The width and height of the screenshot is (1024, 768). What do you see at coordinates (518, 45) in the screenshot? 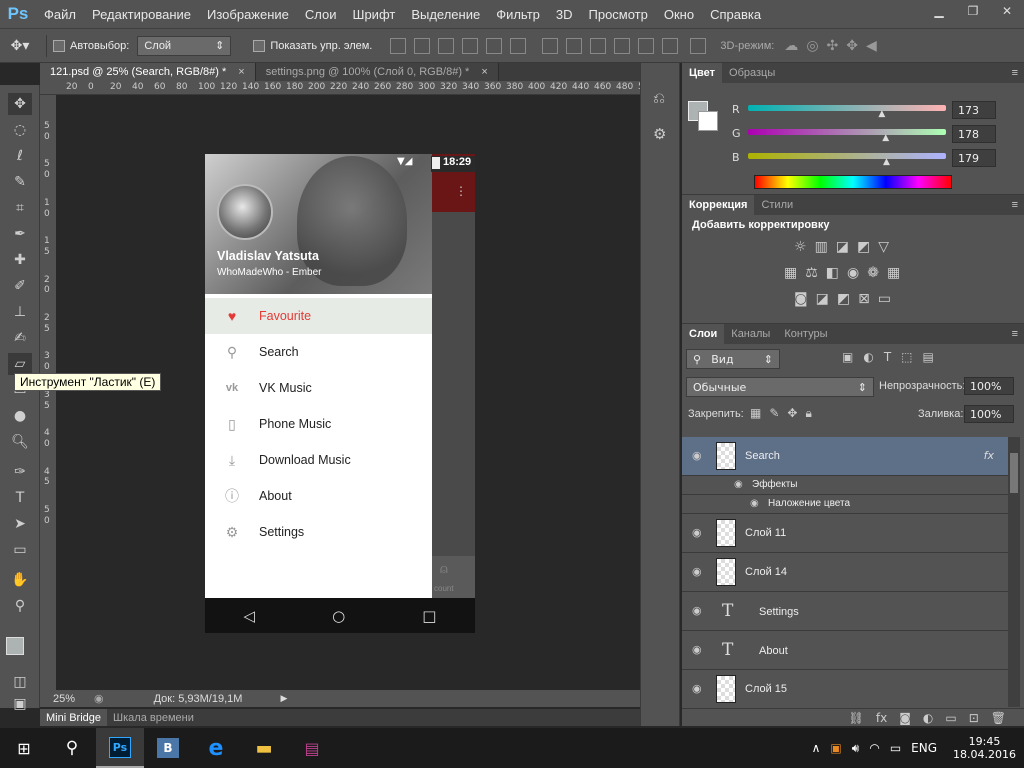
I see `align-right-icon` at bounding box center [518, 45].